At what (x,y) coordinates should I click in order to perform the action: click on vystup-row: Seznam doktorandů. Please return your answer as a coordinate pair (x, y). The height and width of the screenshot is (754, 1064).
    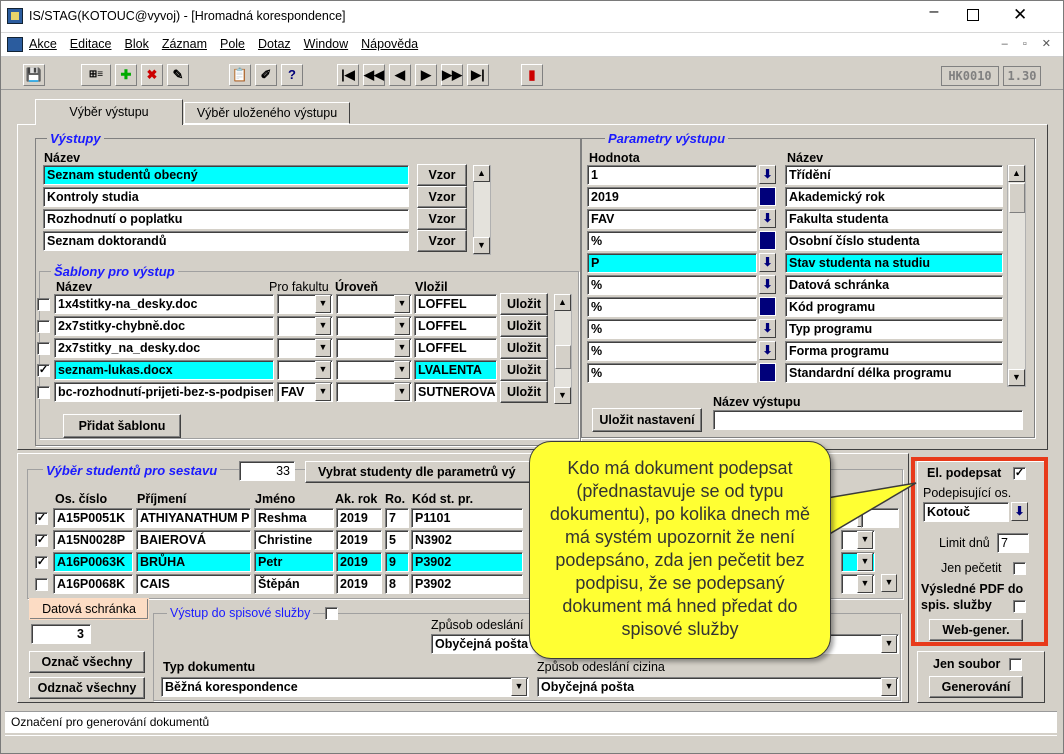
    Looking at the image, I should click on (226, 241).